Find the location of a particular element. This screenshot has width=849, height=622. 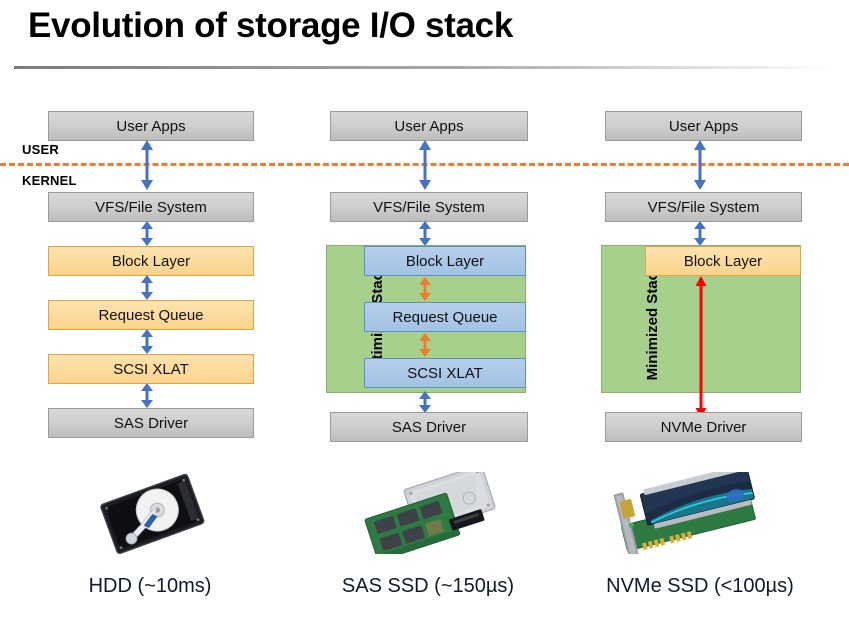

arrow-user-apps-to-vfs-hdd is located at coordinates (147, 165).